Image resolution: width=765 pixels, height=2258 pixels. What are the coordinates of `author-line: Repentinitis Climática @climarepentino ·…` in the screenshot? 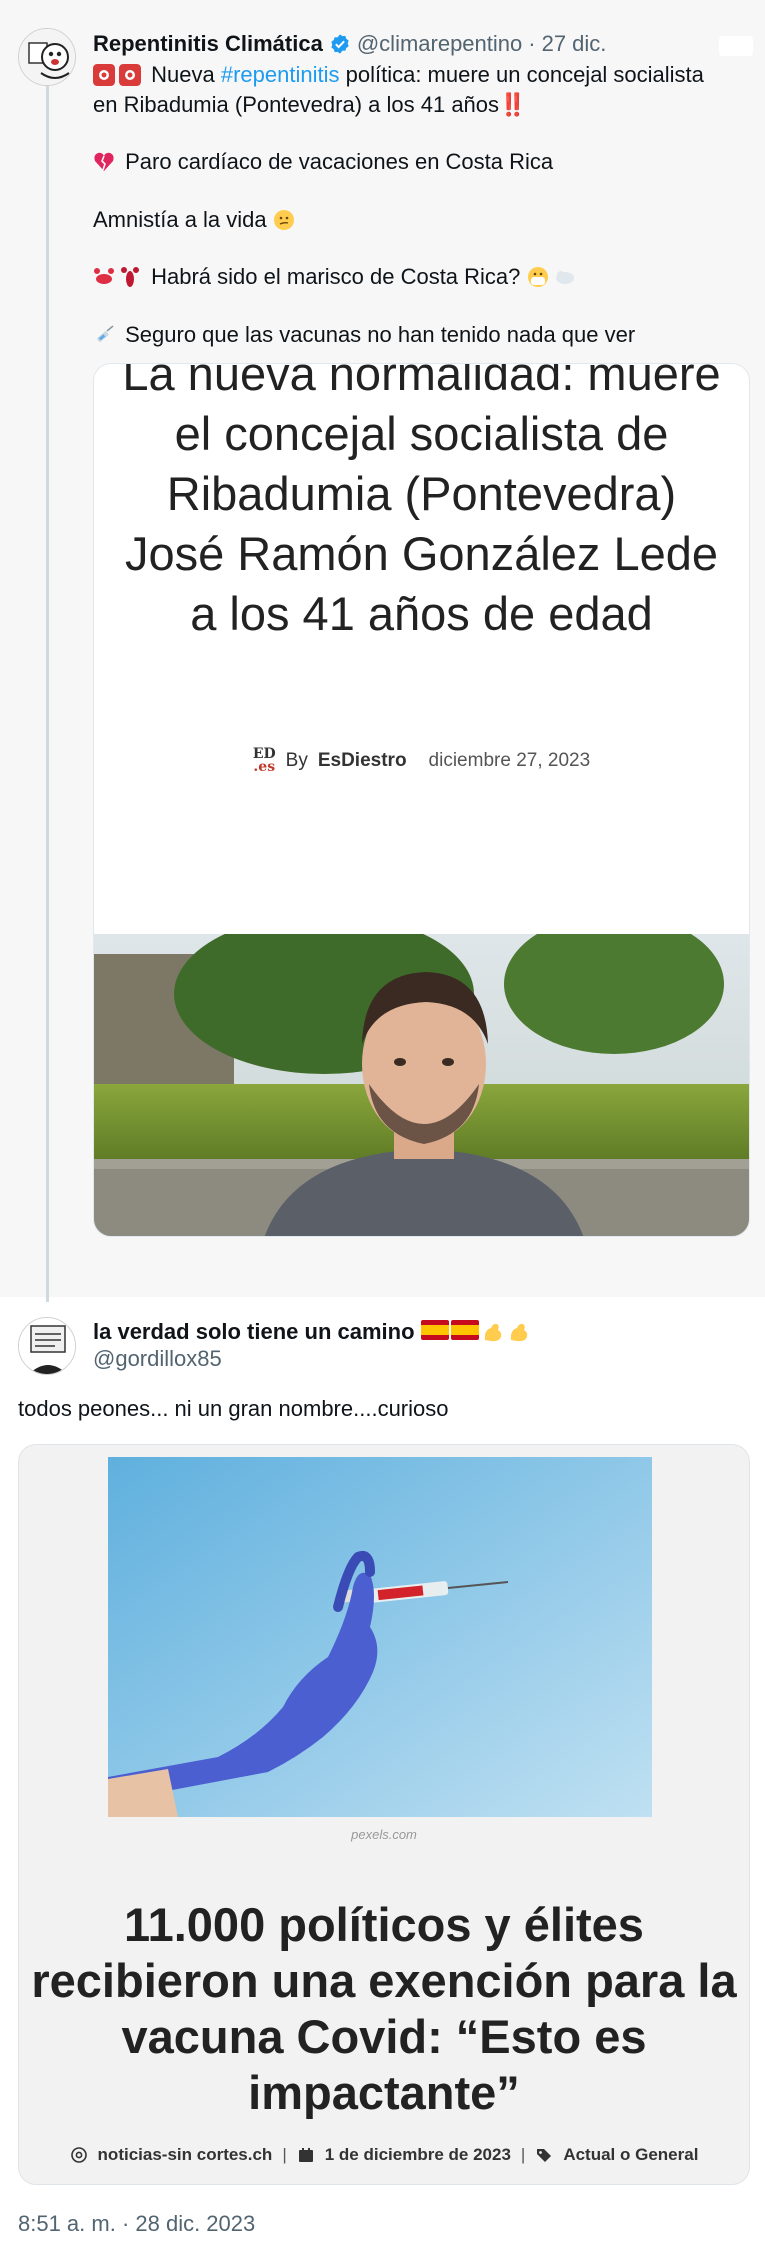 It's located at (349, 44).